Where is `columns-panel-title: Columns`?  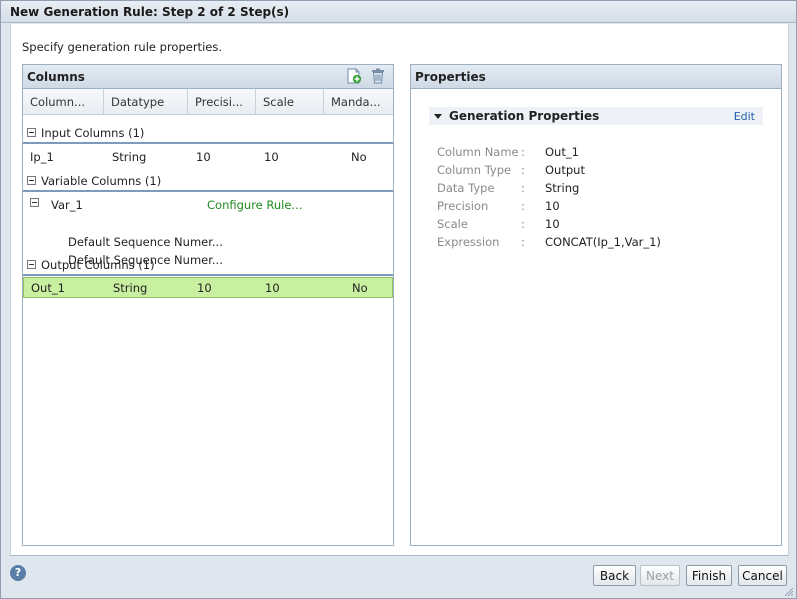
columns-panel-title: Columns is located at coordinates (56, 77).